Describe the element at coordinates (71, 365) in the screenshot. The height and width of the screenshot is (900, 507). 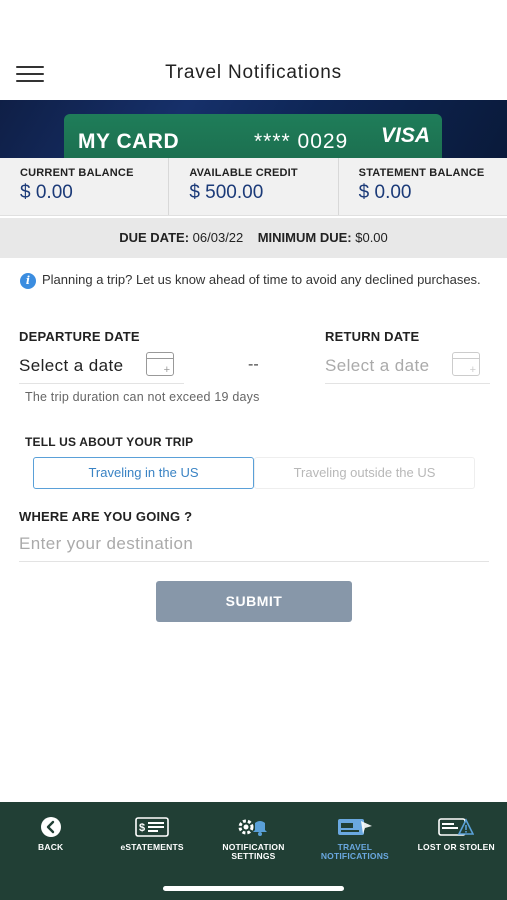
I see `departure-date-value: Select a date` at that location.